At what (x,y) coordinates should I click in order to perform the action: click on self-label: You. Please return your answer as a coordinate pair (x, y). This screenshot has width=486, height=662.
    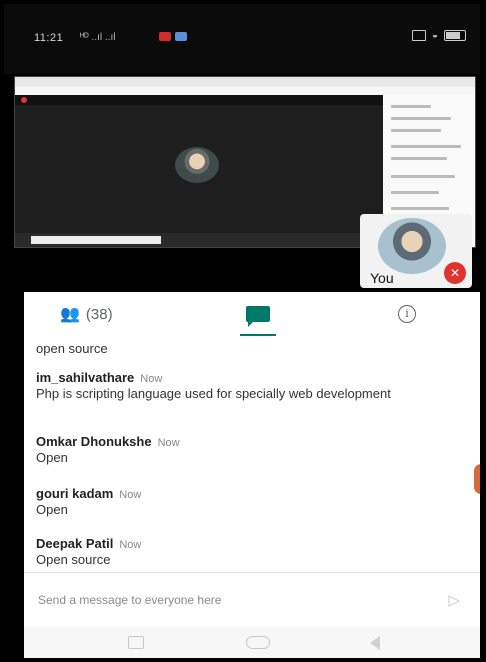
    Looking at the image, I should click on (382, 278).